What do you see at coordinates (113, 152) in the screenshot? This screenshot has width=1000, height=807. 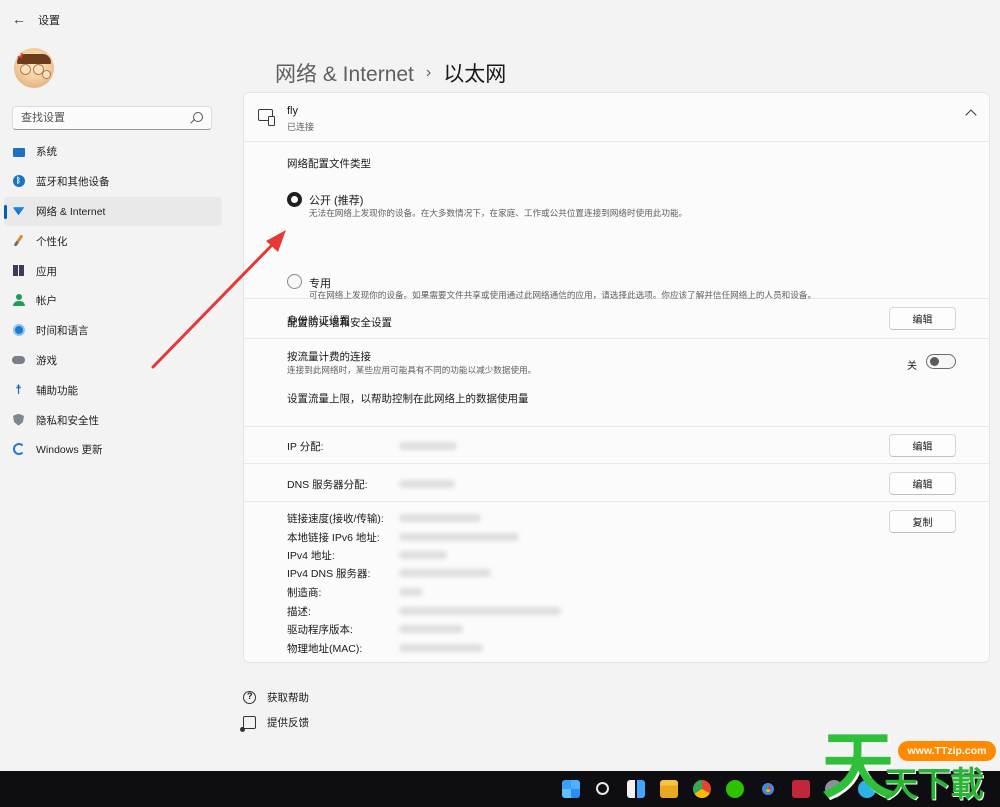 I see `sidebar-item-system: 系统` at bounding box center [113, 152].